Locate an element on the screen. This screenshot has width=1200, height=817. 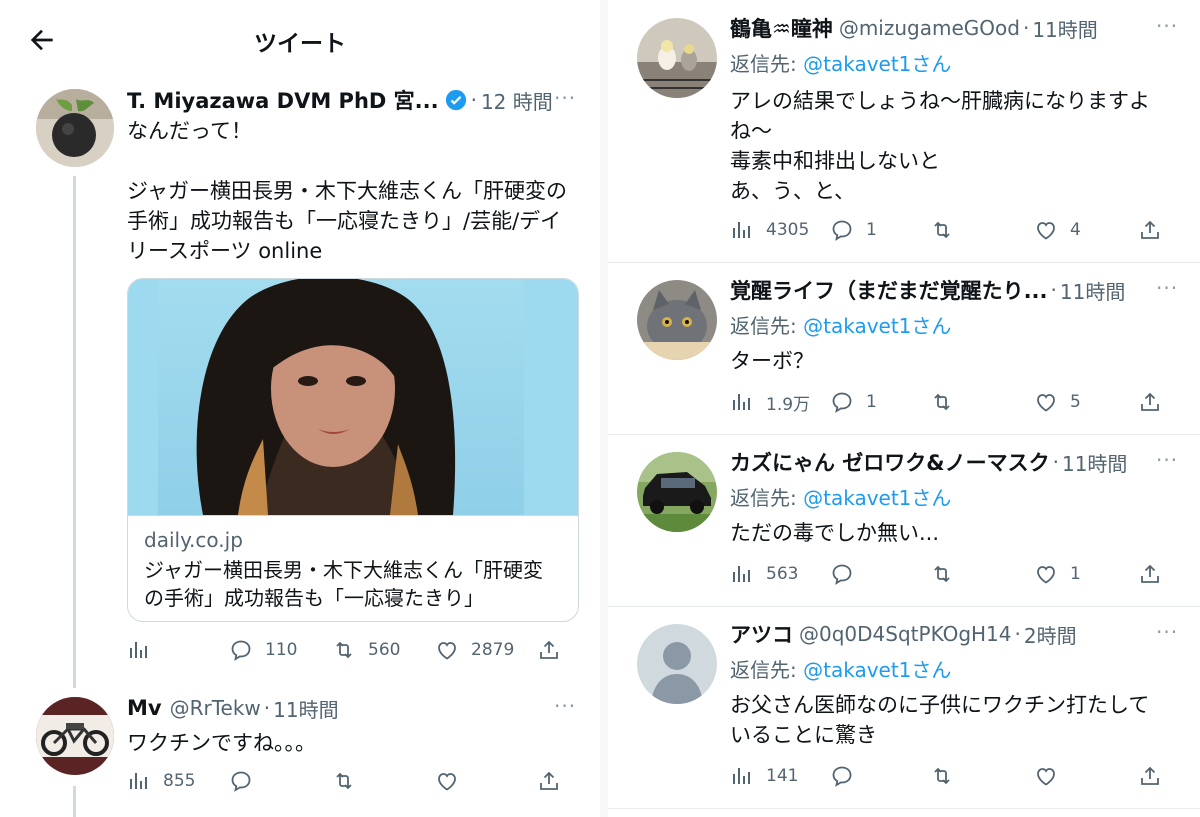
plant-pot-image is located at coordinates (75, 128).